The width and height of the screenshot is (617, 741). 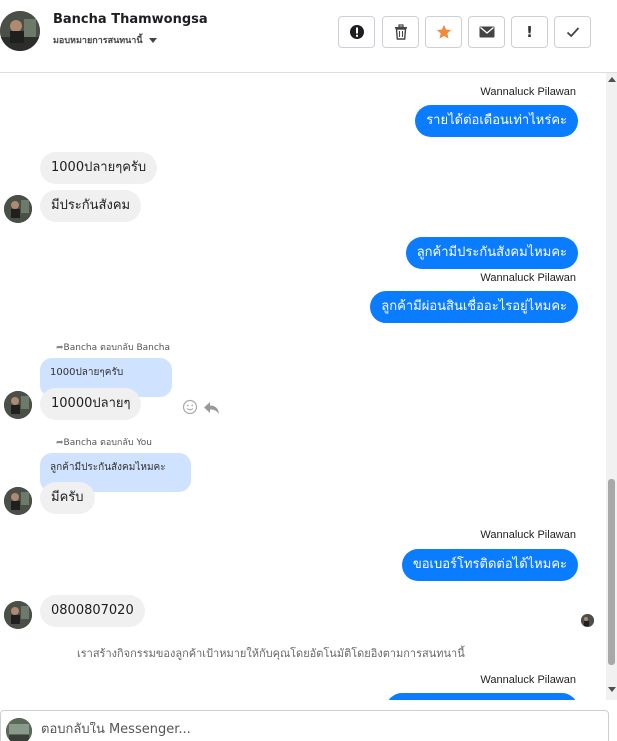 I want to click on reply-composer, so click(x=304, y=725).